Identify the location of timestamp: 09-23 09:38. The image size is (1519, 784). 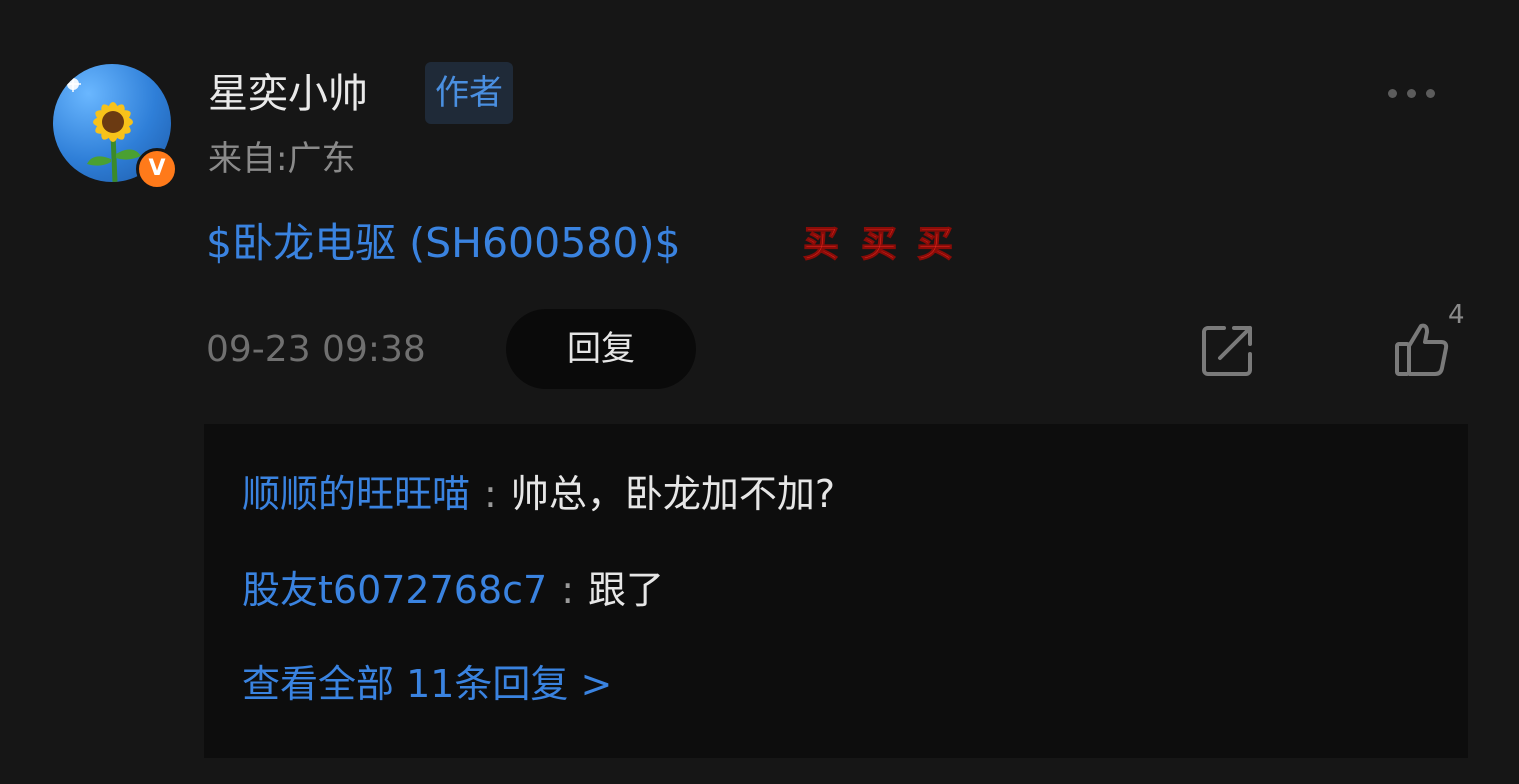
(316, 349).